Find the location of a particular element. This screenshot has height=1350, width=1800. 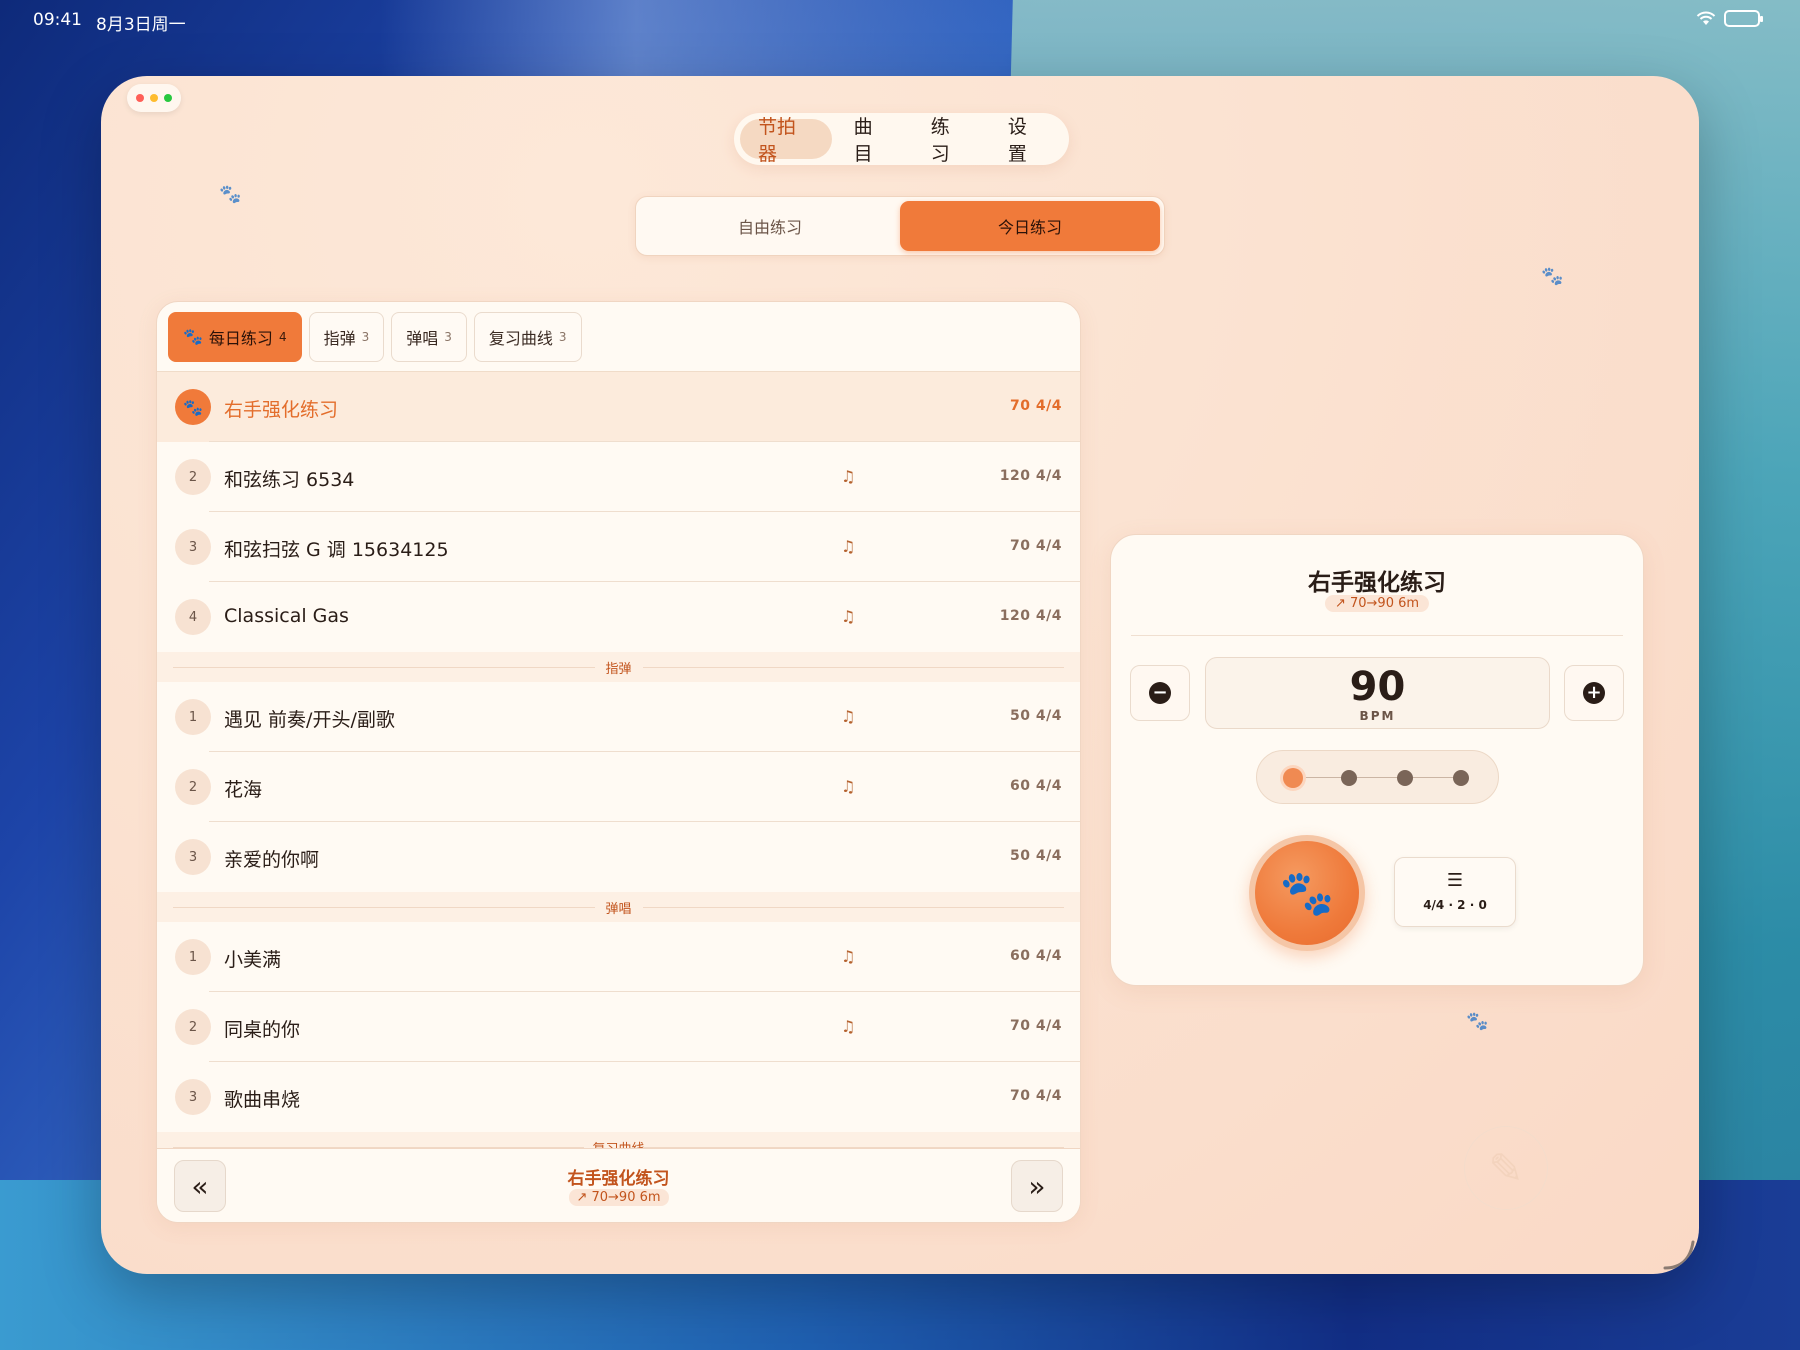

bpm-display: 90 BPM is located at coordinates (1377, 693).